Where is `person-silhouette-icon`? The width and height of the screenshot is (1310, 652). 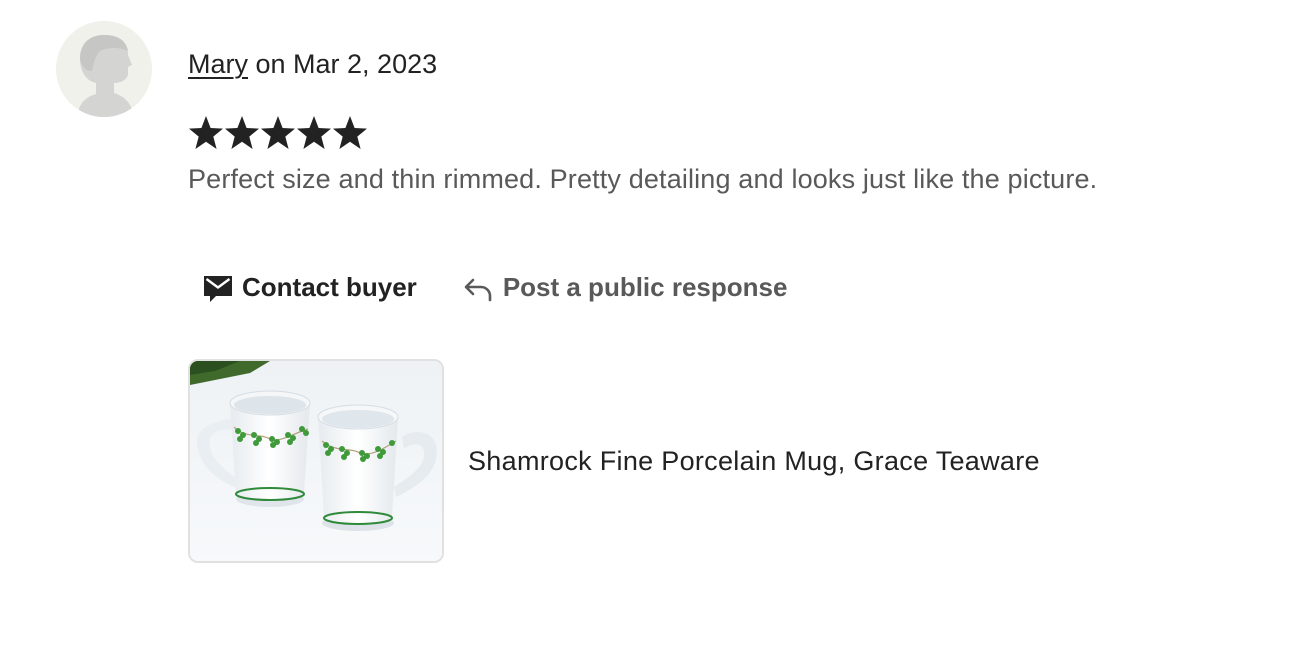 person-silhouette-icon is located at coordinates (104, 69).